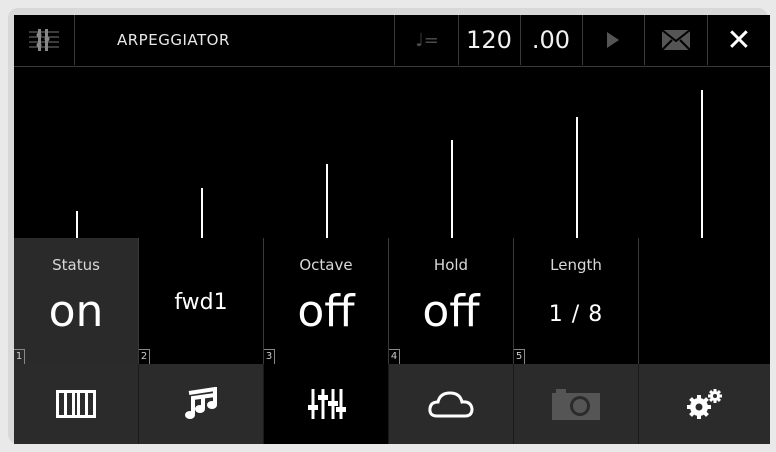 The height and width of the screenshot is (452, 776). I want to click on close-button: ✕, so click(739, 40).